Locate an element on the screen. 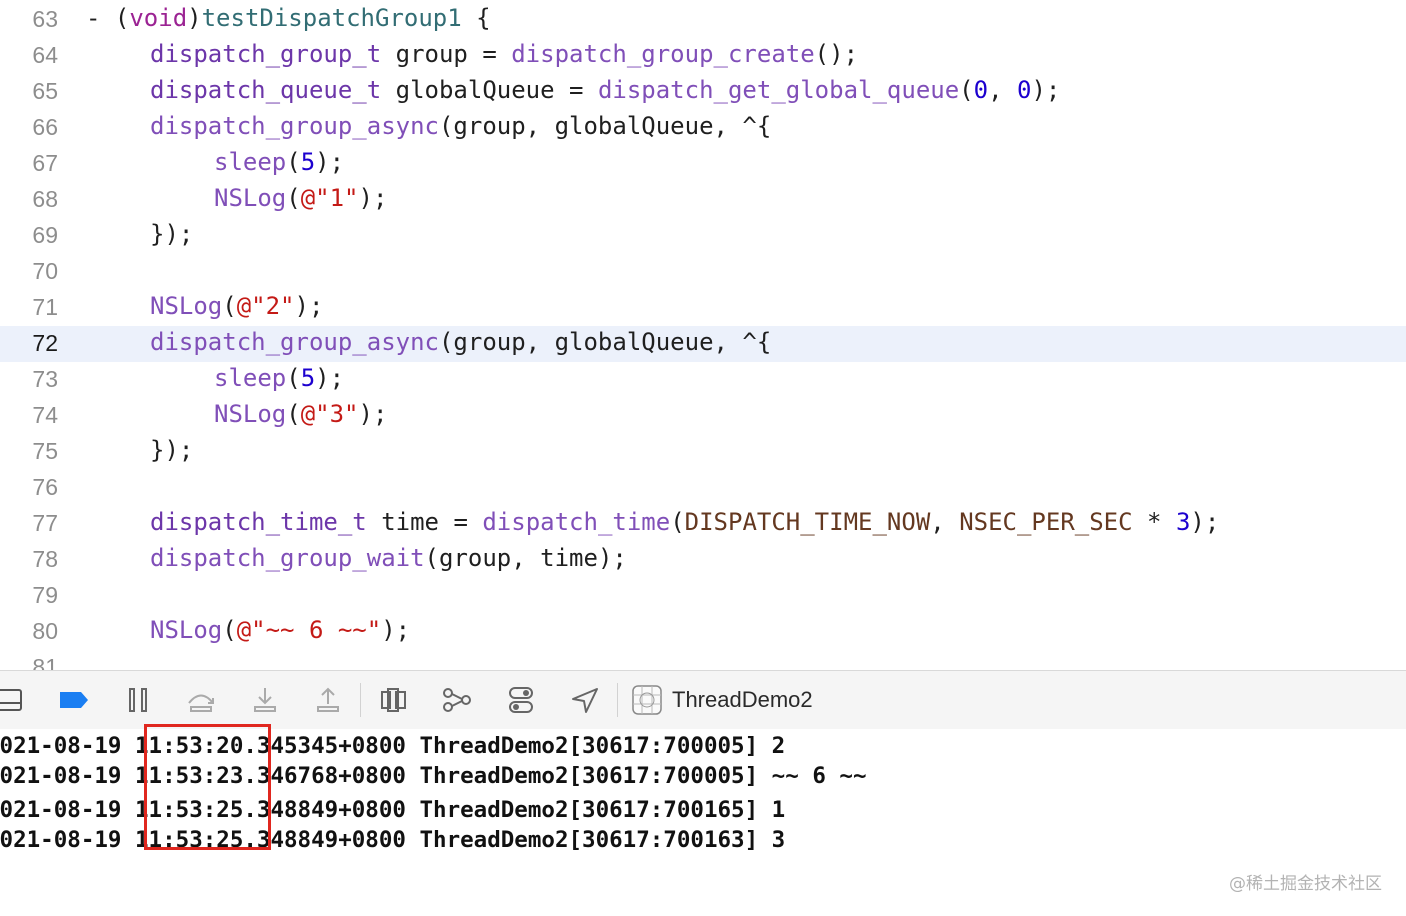  line-number: 76 is located at coordinates (45, 487).